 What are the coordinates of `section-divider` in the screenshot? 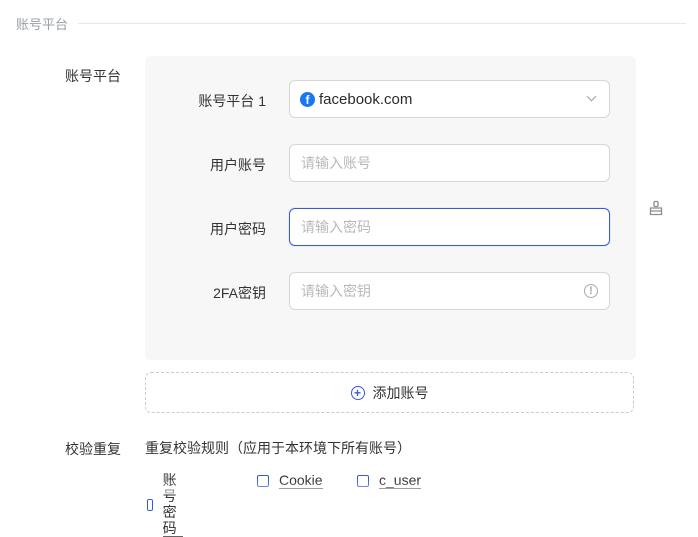 It's located at (382, 23).